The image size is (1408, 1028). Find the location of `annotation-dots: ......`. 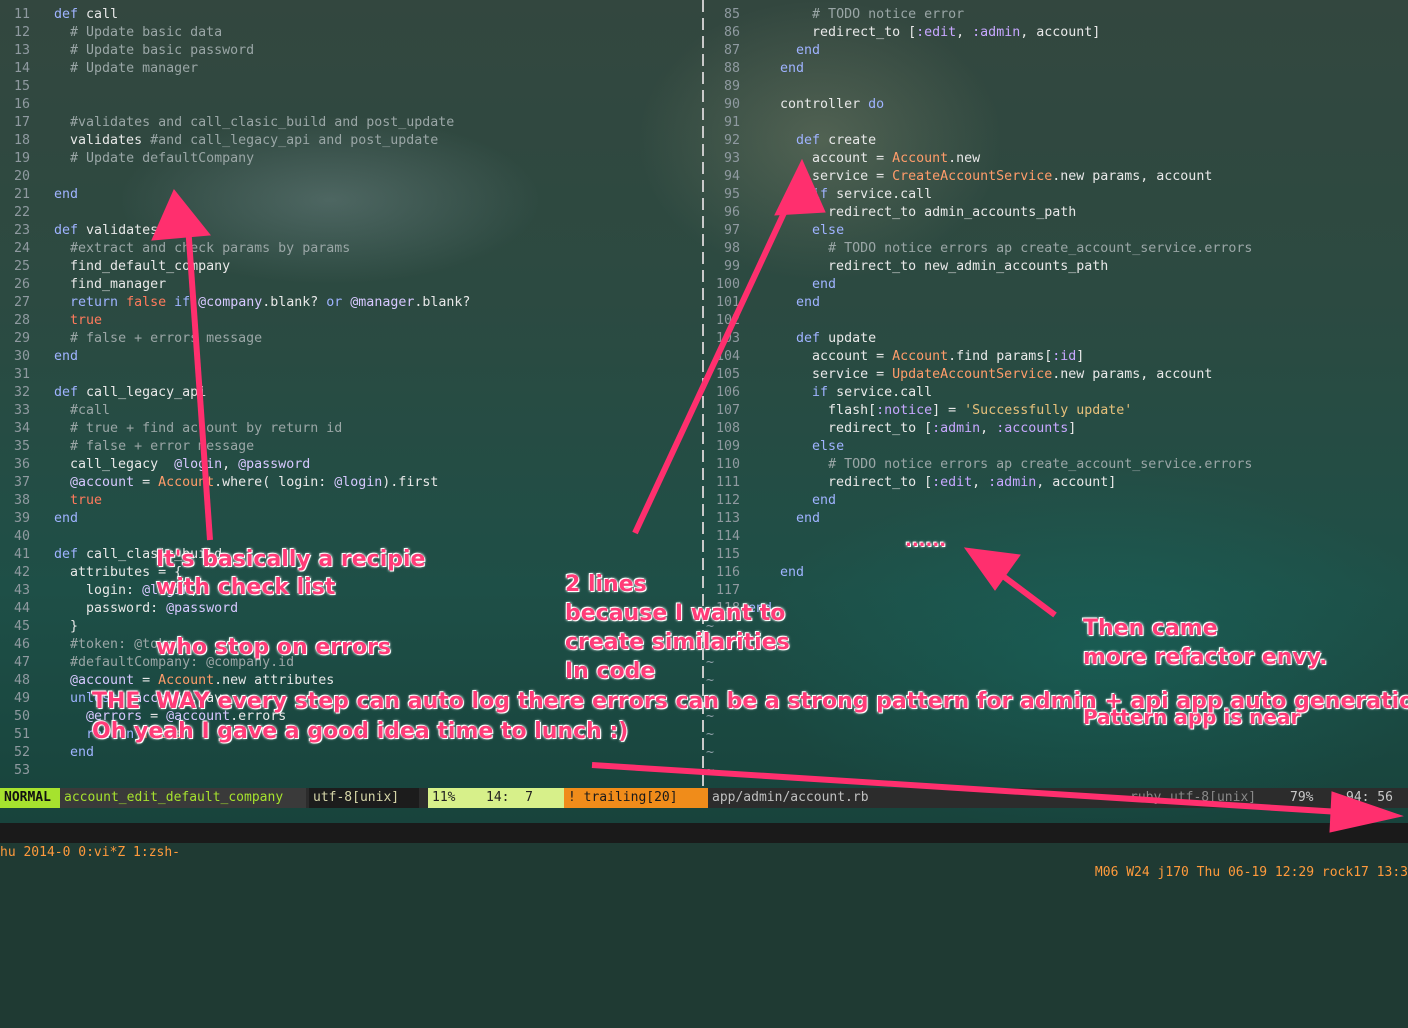

annotation-dots: ...... is located at coordinates (926, 540).